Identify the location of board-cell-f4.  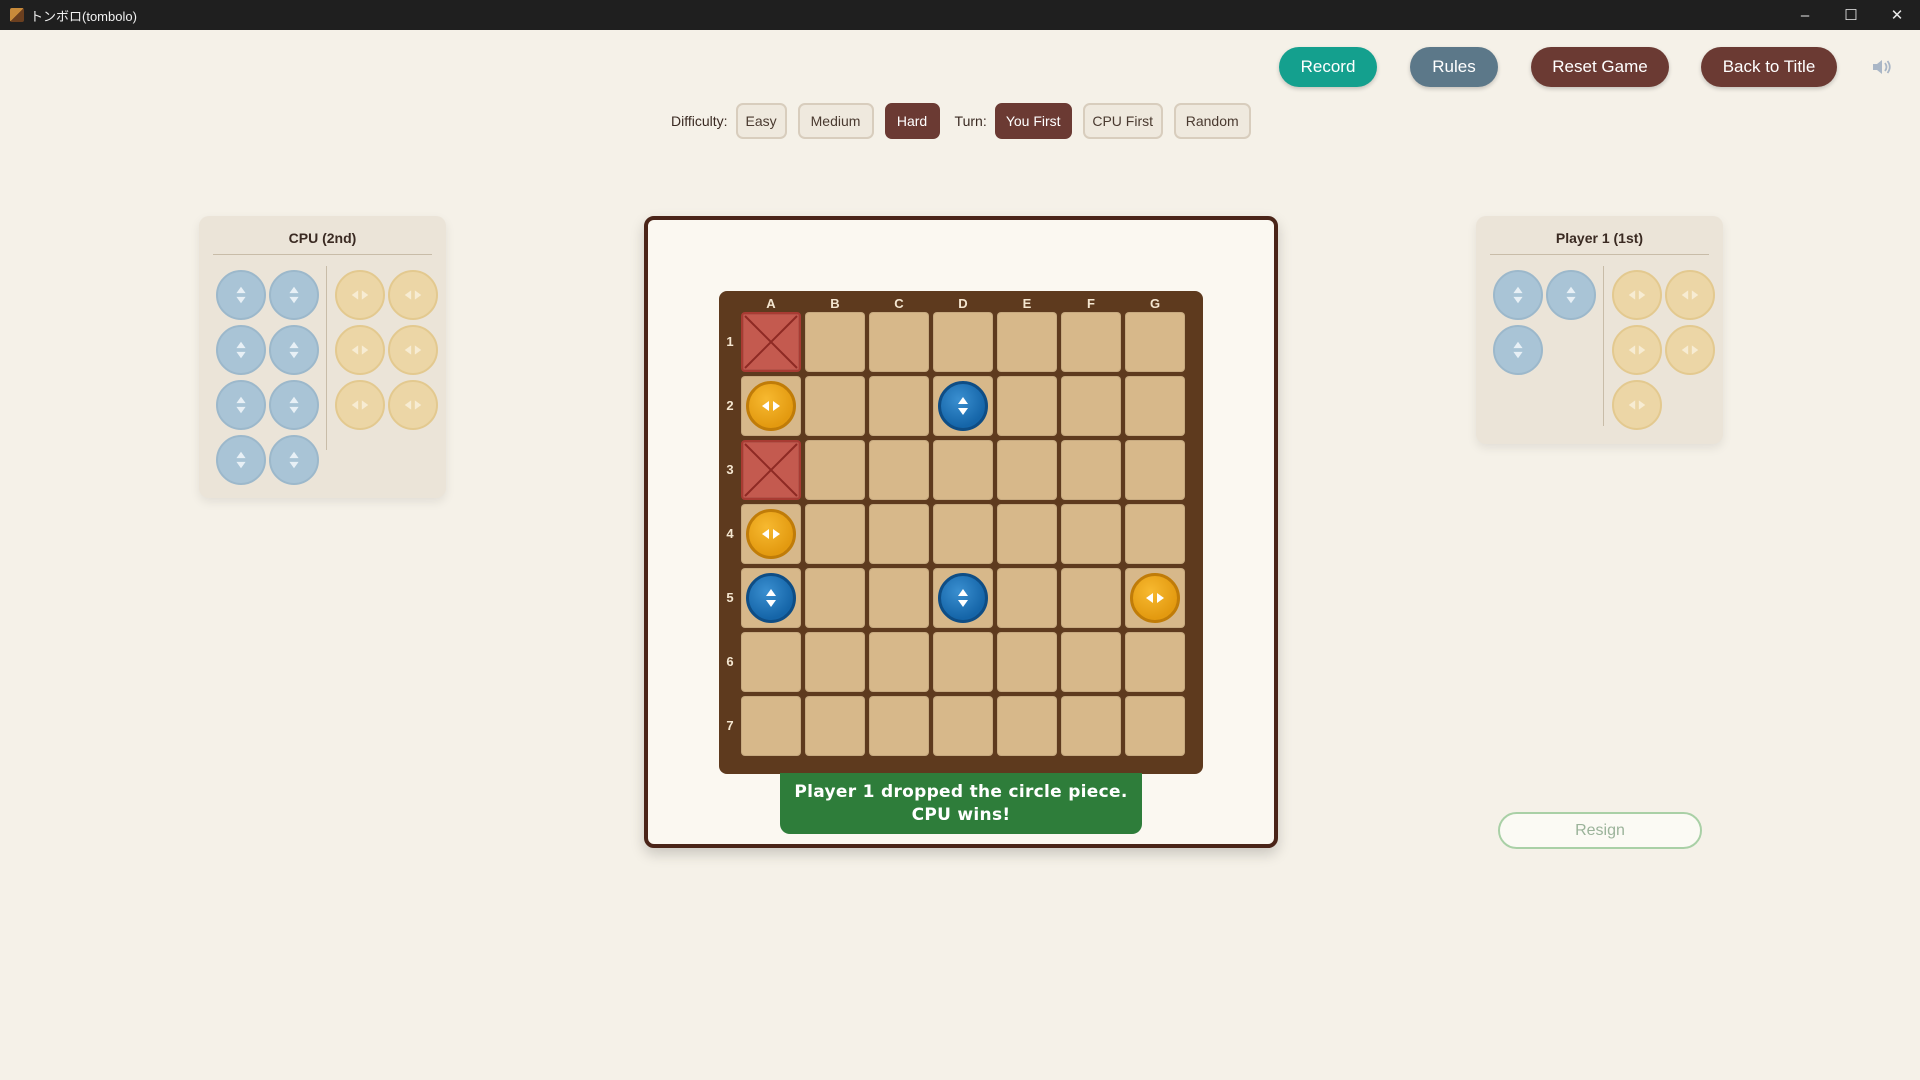
(1091, 534).